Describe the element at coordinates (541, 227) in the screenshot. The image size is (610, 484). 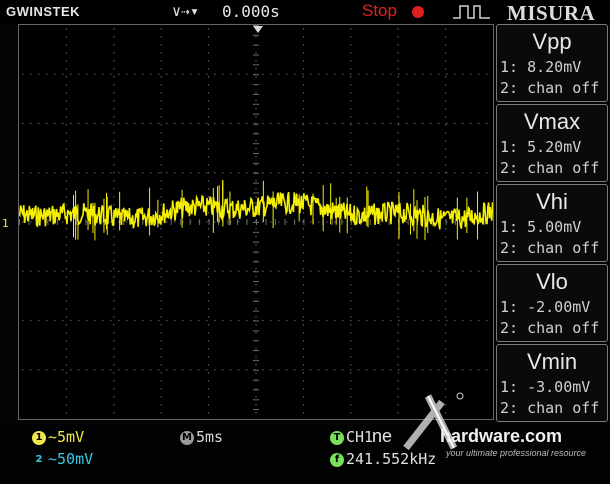
I see `measurement-ch1-value: 1: 5.00mV` at that location.